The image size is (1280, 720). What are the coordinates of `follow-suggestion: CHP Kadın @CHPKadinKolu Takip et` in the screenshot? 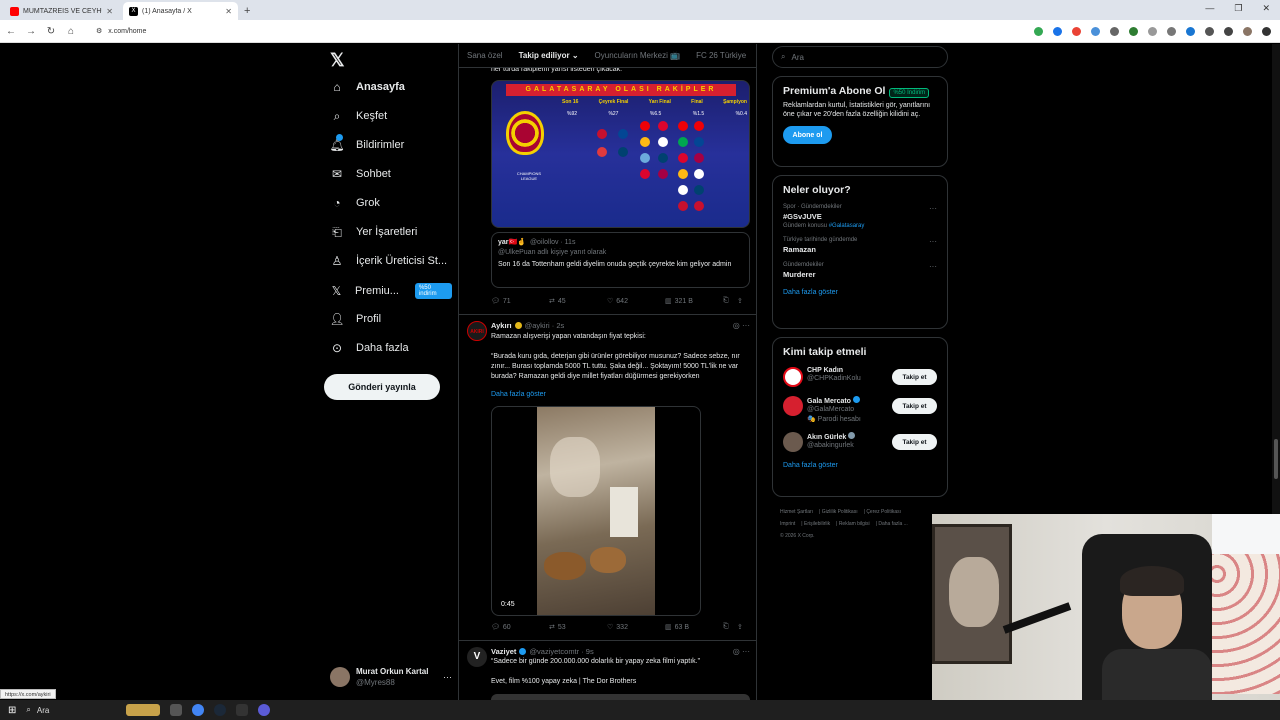 It's located at (860, 377).